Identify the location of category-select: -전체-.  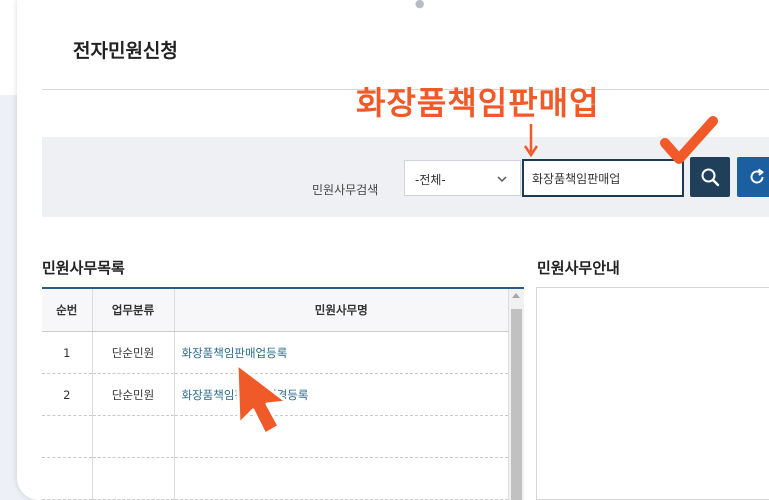
(462, 178).